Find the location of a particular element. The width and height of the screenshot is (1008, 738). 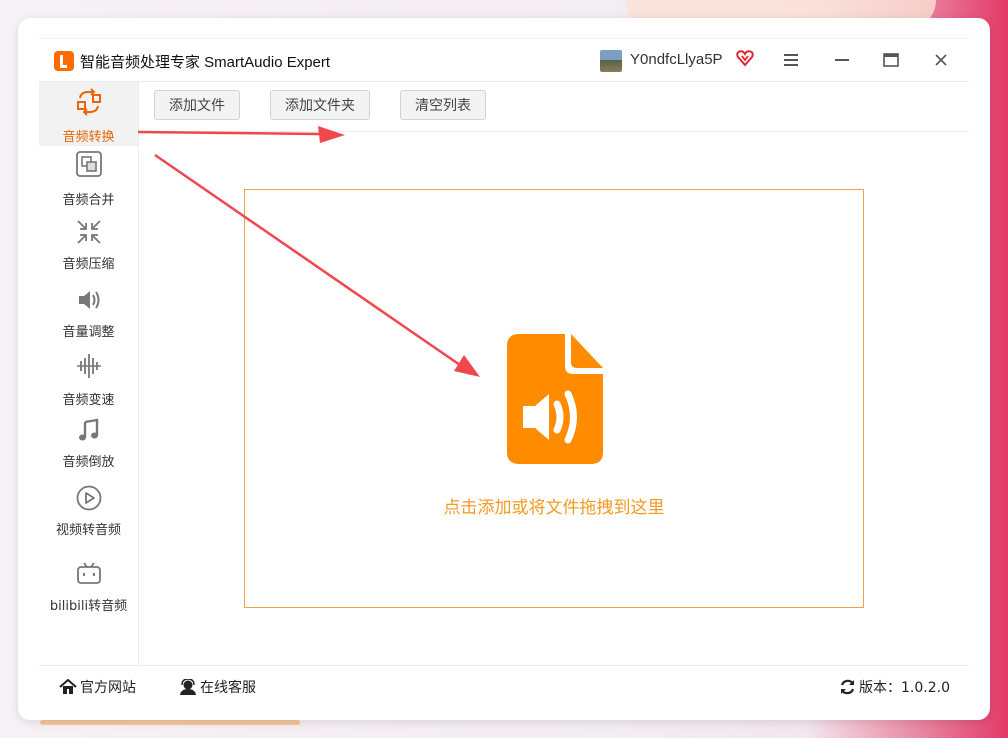

audio-file-icon is located at coordinates (555, 399).